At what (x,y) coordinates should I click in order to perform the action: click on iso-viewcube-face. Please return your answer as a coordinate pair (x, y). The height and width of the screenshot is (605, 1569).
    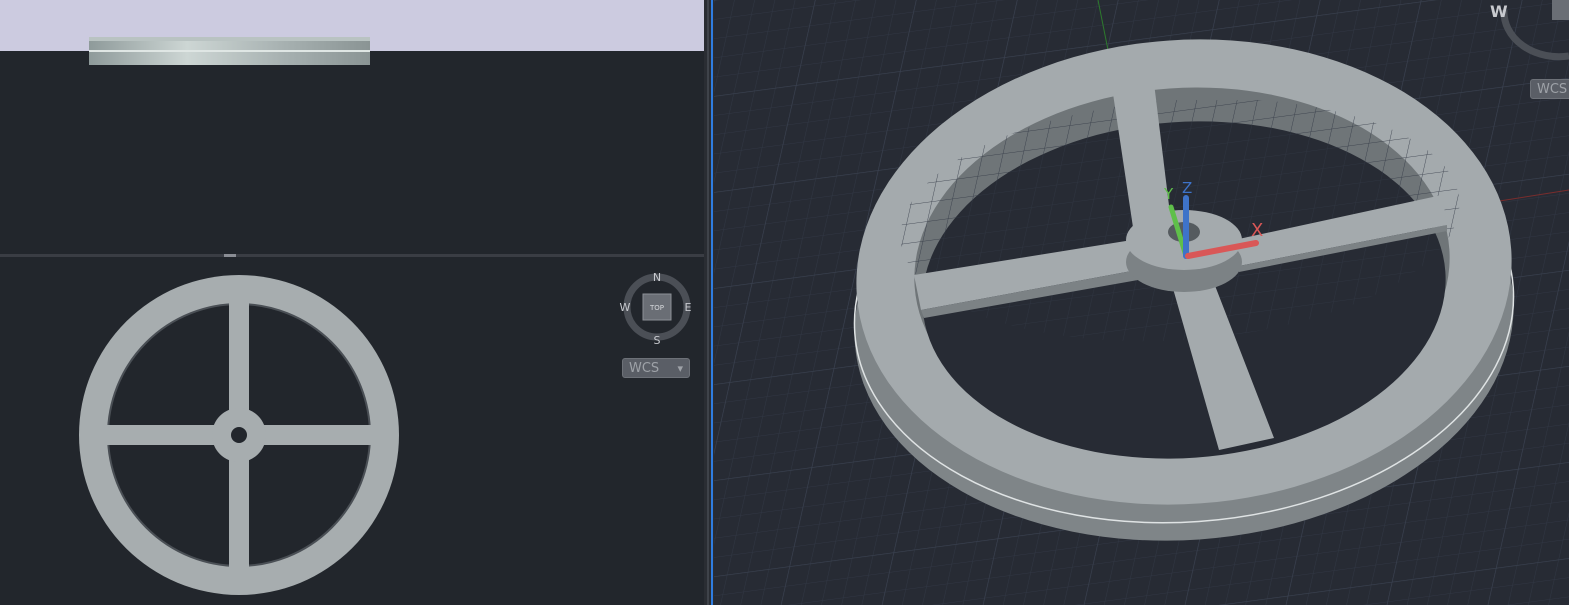
    Looking at the image, I should click on (1560, 10).